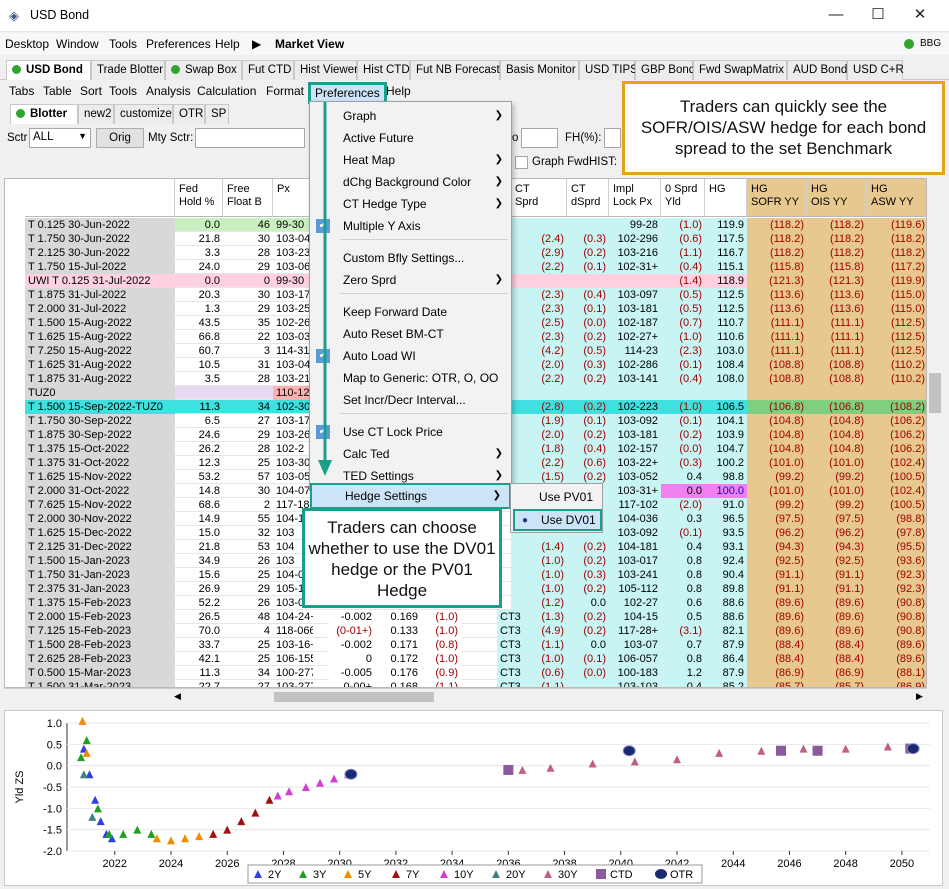 The height and width of the screenshot is (889, 949). I want to click on table-cell: (0.2), so click(594, 435).